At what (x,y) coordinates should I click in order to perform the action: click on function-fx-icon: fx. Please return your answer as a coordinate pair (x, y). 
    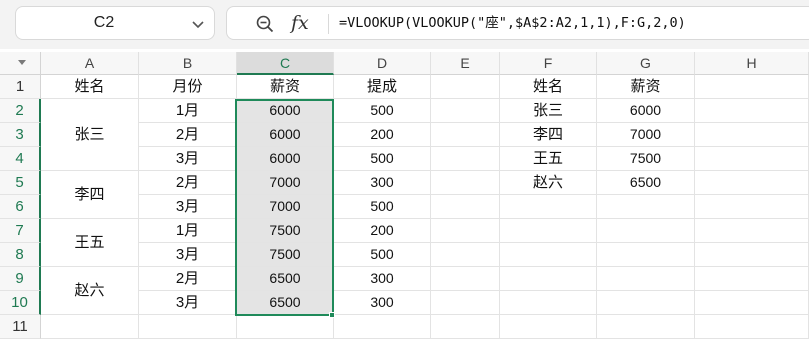
    Looking at the image, I should click on (300, 23).